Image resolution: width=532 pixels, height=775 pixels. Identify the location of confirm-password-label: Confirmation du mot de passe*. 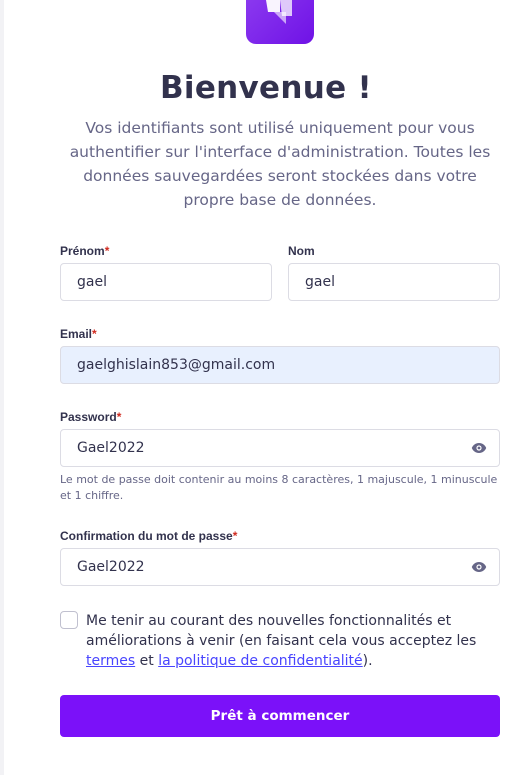
(148, 536).